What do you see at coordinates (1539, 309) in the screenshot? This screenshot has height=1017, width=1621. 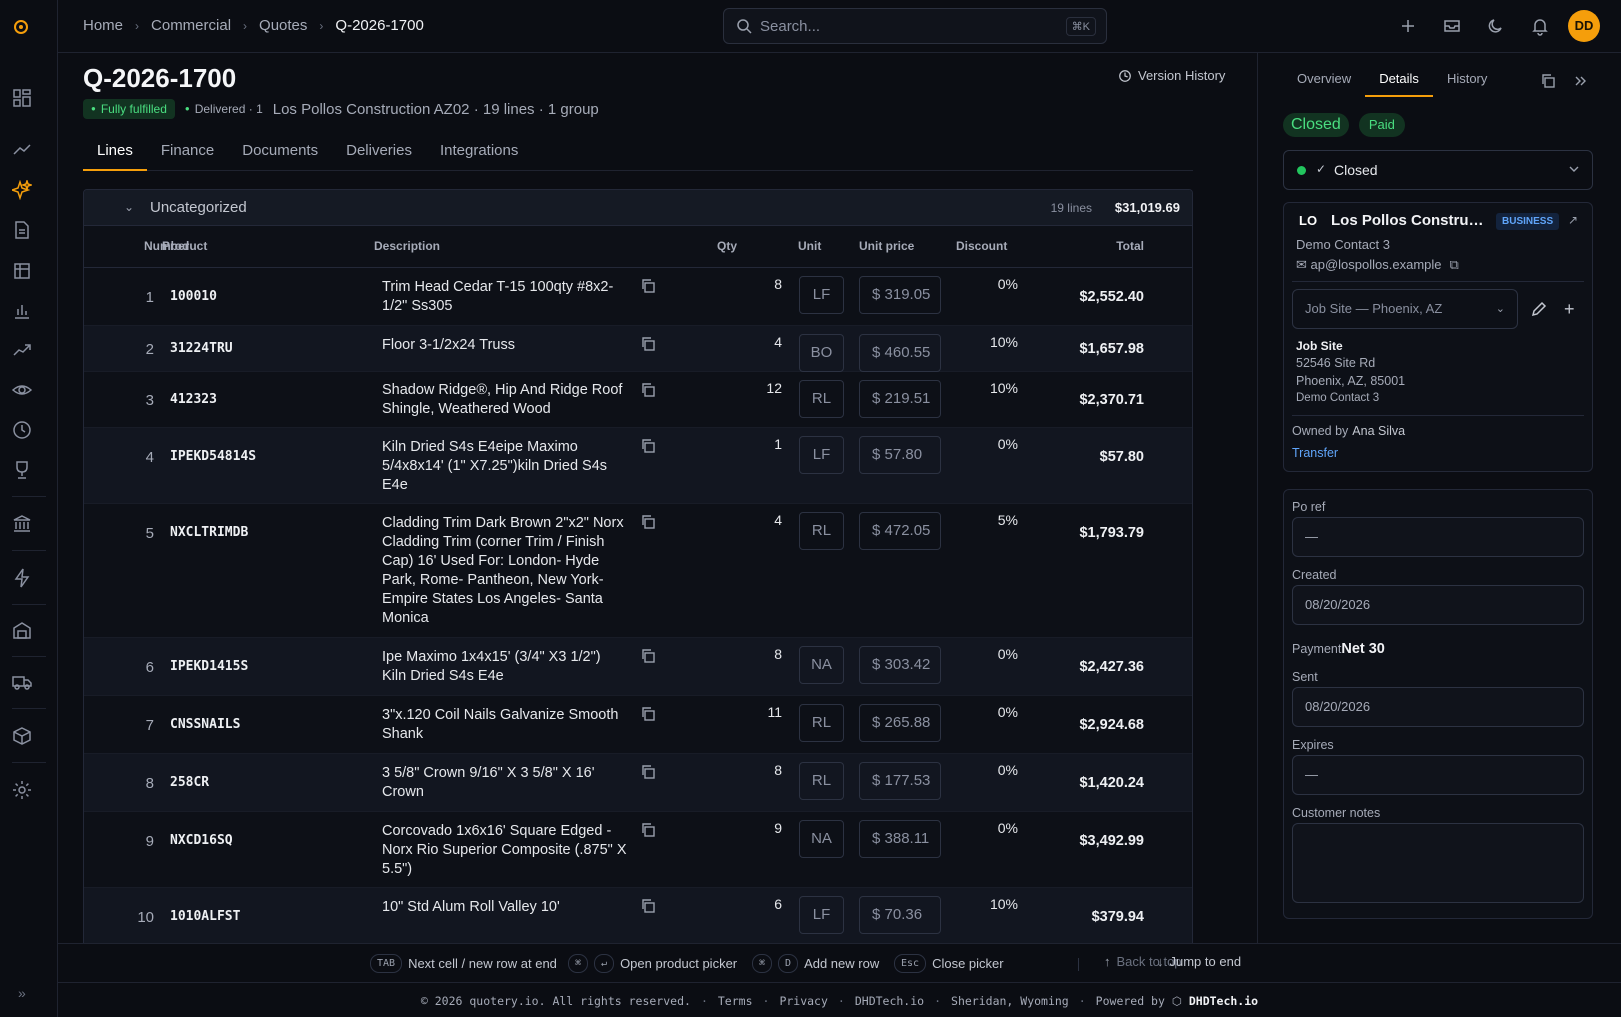 I see `edit-icon` at bounding box center [1539, 309].